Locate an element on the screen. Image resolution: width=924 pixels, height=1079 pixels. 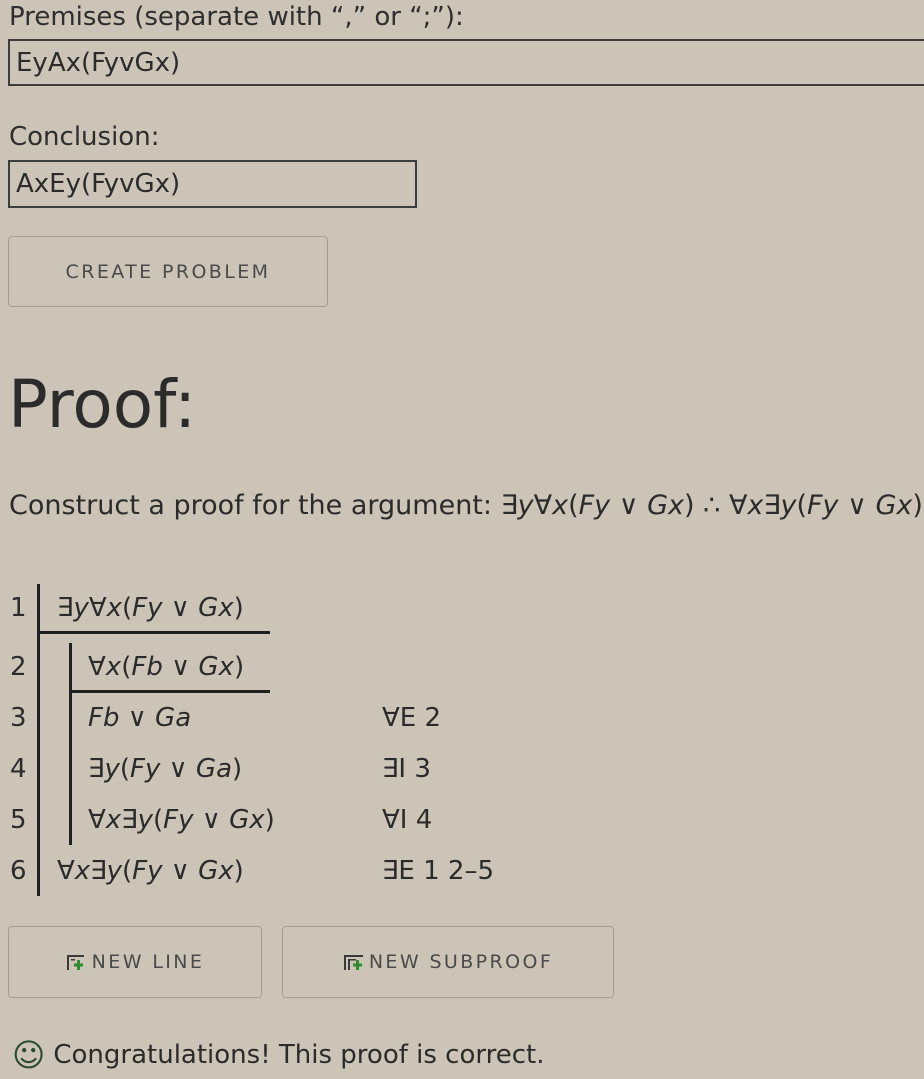
prompt-premise: ∃y∀x(Fy ∨ Gx) is located at coordinates (597, 505).